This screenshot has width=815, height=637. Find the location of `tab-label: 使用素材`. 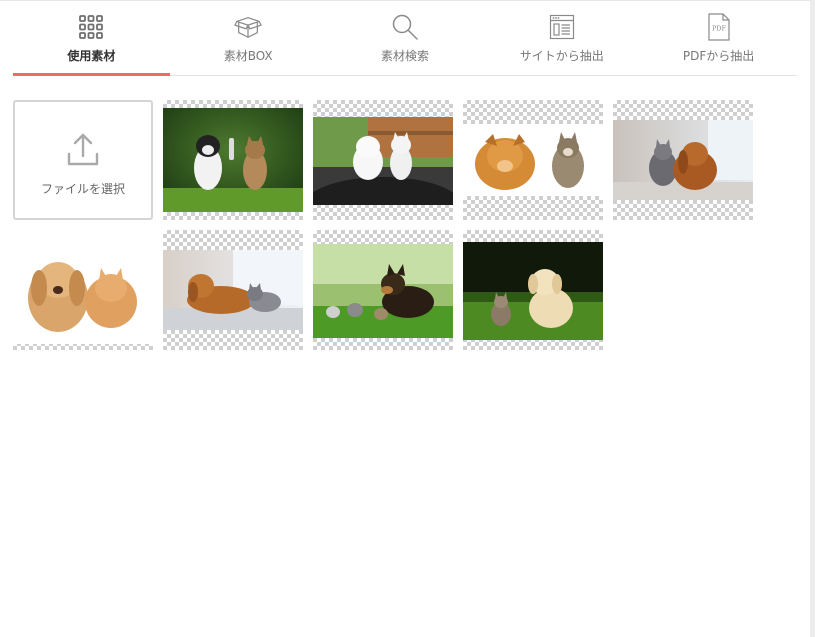

tab-label: 使用素材 is located at coordinates (91, 56).